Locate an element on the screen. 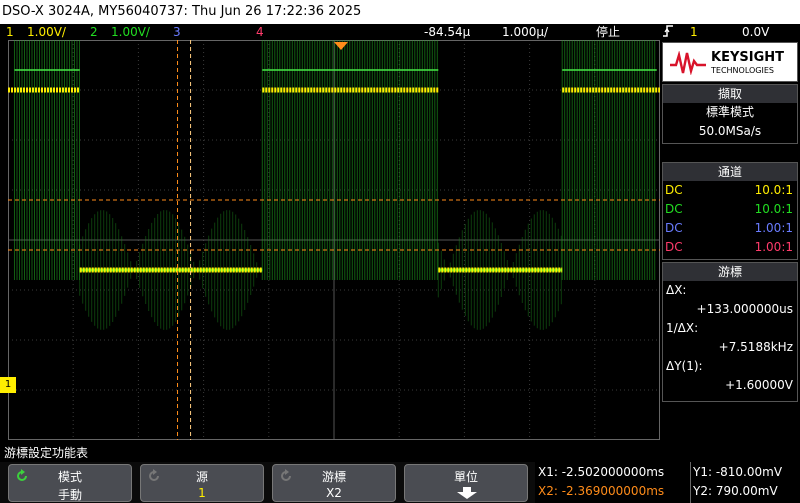  ch2-scale: 1.00V/ is located at coordinates (130, 32).